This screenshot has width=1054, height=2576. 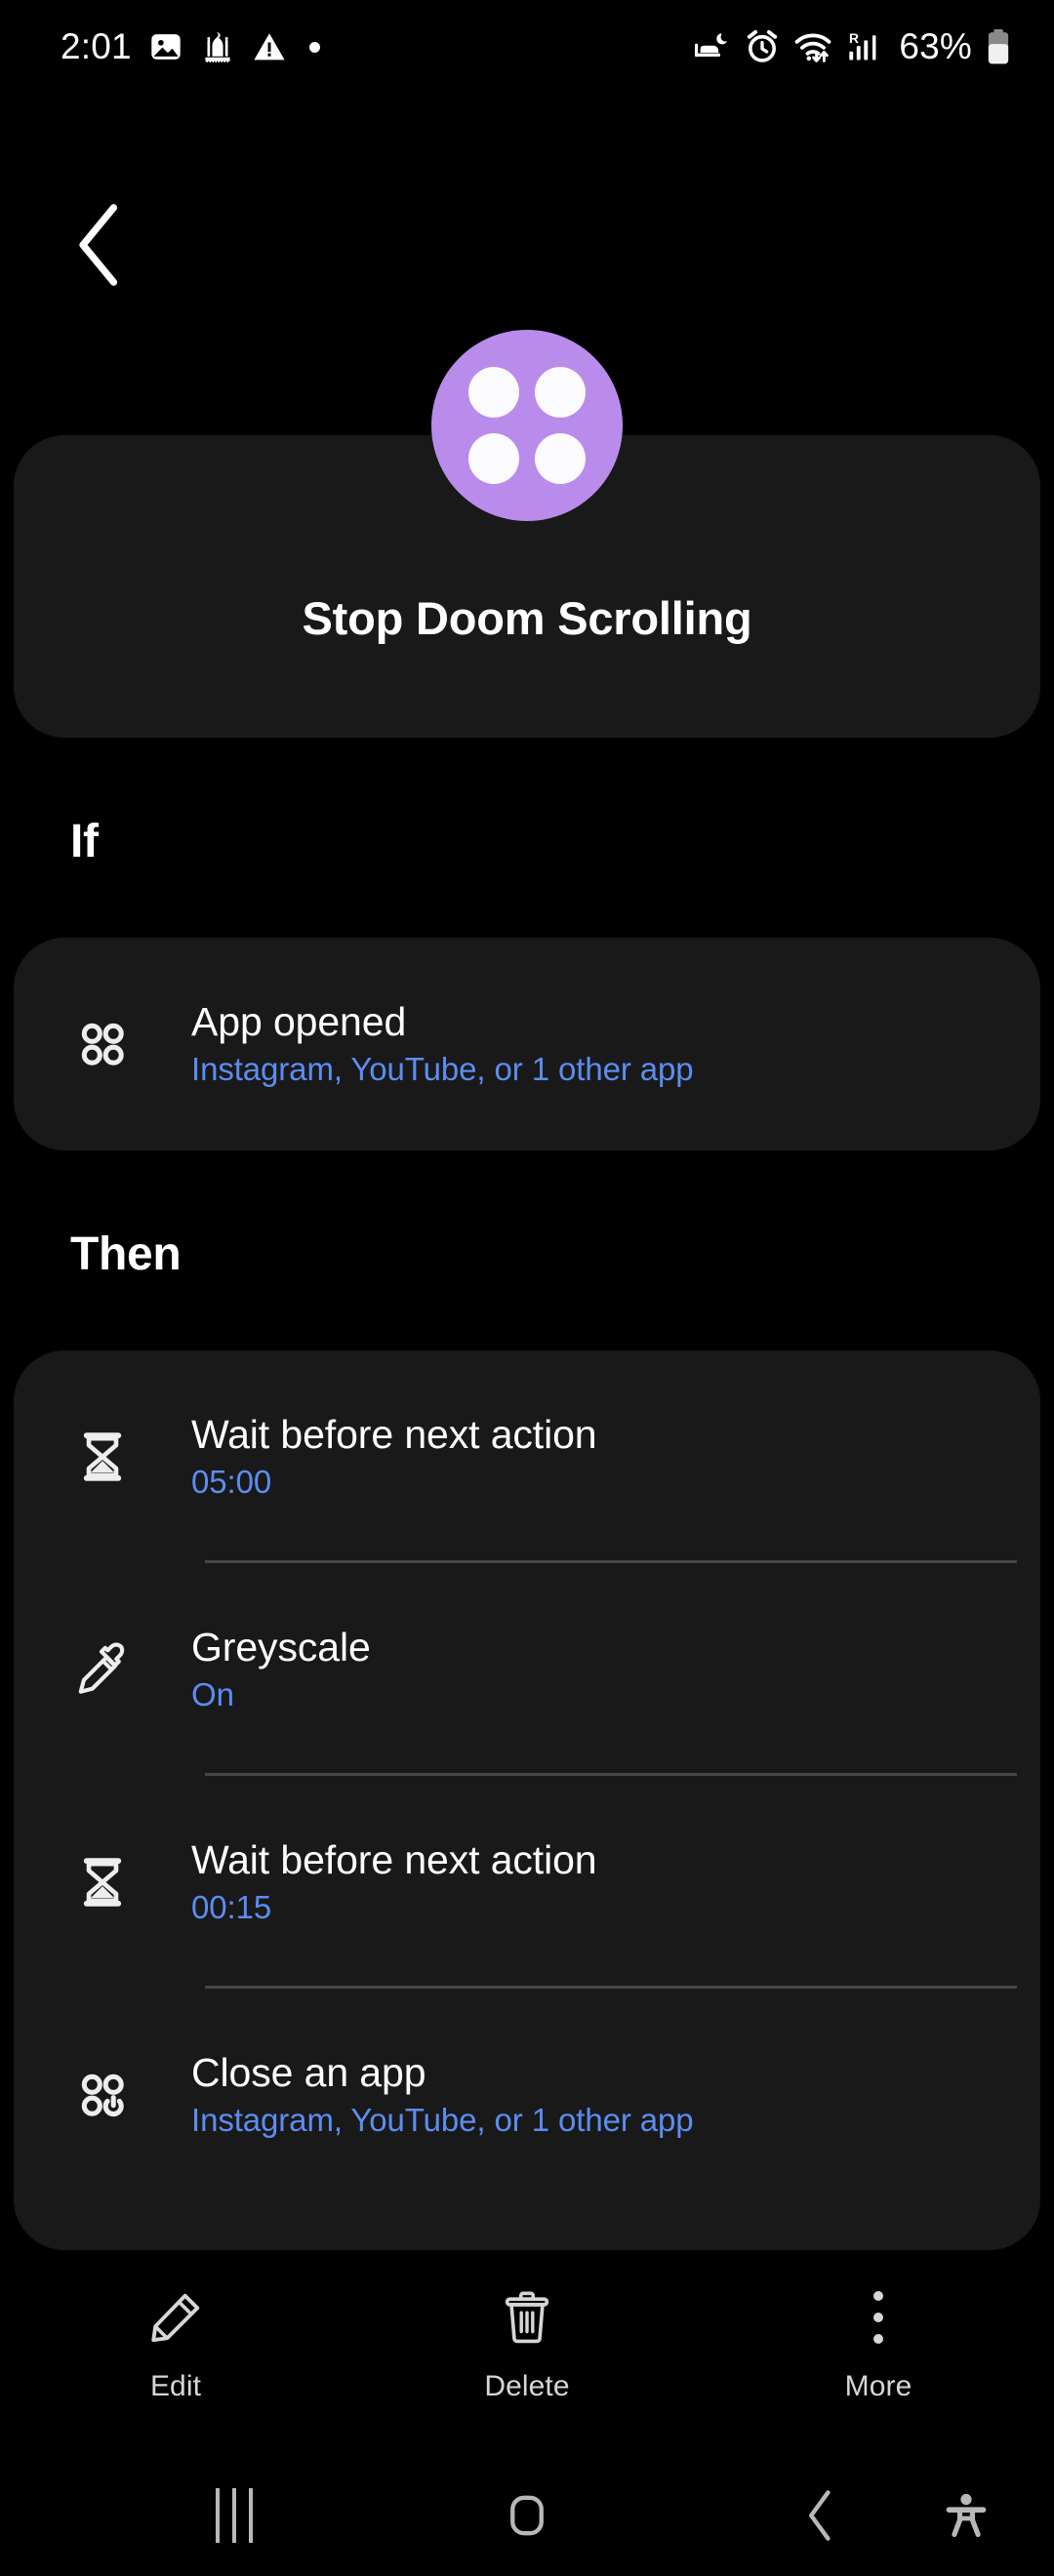 I want to click on more-button: More, so click(x=878, y=2338).